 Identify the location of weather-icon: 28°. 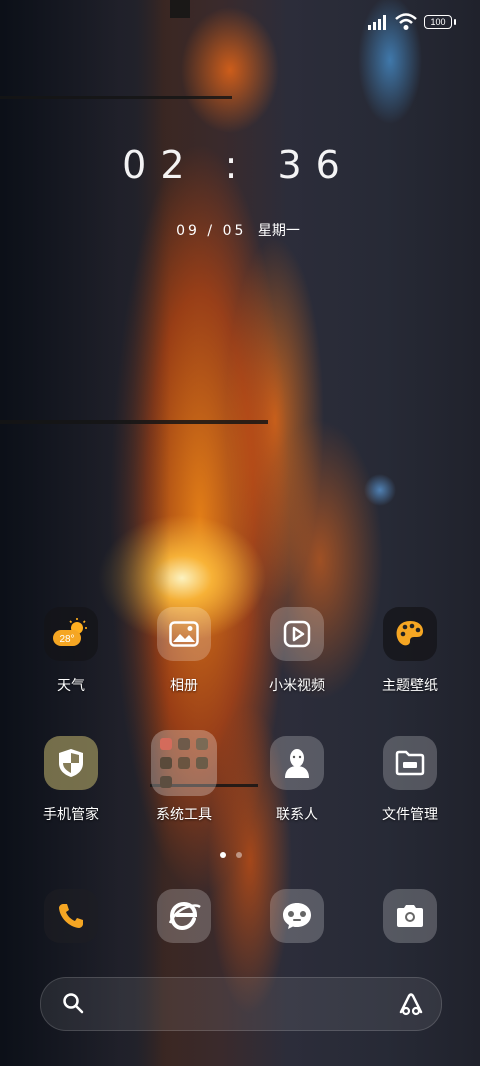
(71, 634).